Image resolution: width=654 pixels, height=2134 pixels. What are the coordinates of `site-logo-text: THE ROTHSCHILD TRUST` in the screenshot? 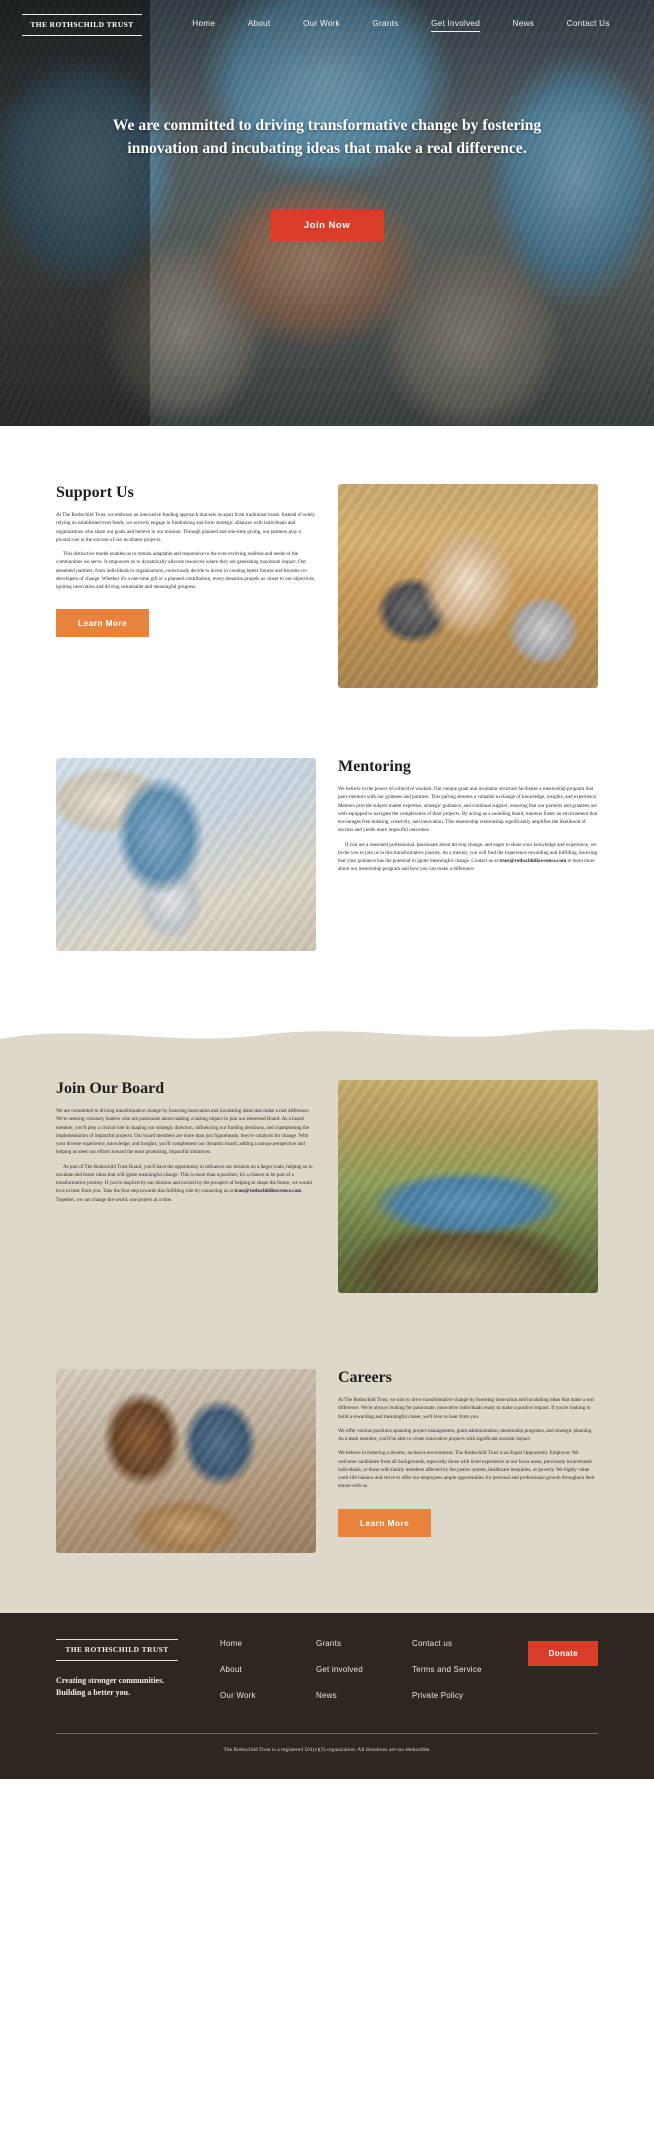 It's located at (82, 24).